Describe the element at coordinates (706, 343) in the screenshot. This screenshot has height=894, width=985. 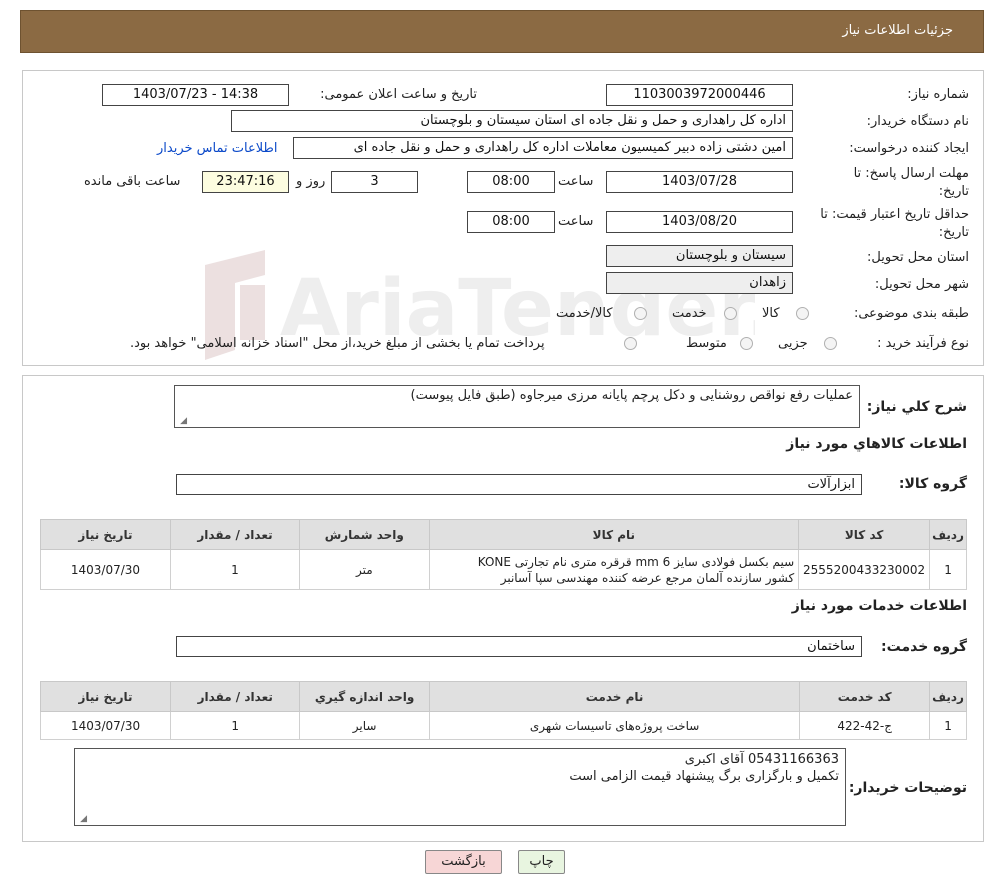
I see `process-option-medium: متوسط` at that location.